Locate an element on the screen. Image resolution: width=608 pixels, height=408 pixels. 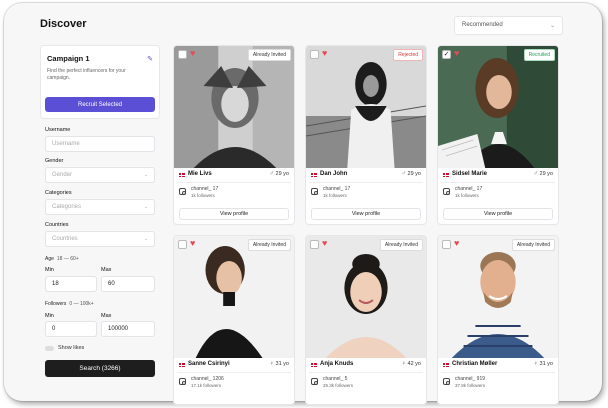
age-range-value: 18 — 60+ is located at coordinates (67, 259).